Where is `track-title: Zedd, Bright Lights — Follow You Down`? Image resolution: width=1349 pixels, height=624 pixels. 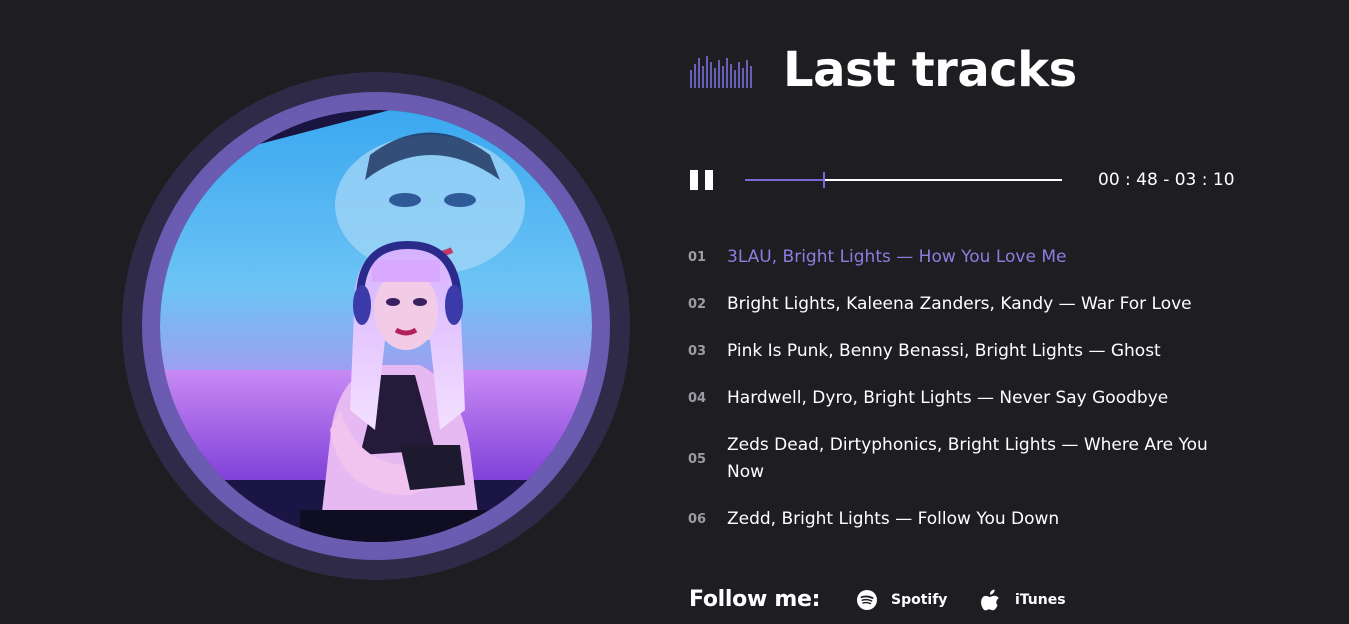
track-title: Zedd, Bright Lights — Follow You Down is located at coordinates (893, 519).